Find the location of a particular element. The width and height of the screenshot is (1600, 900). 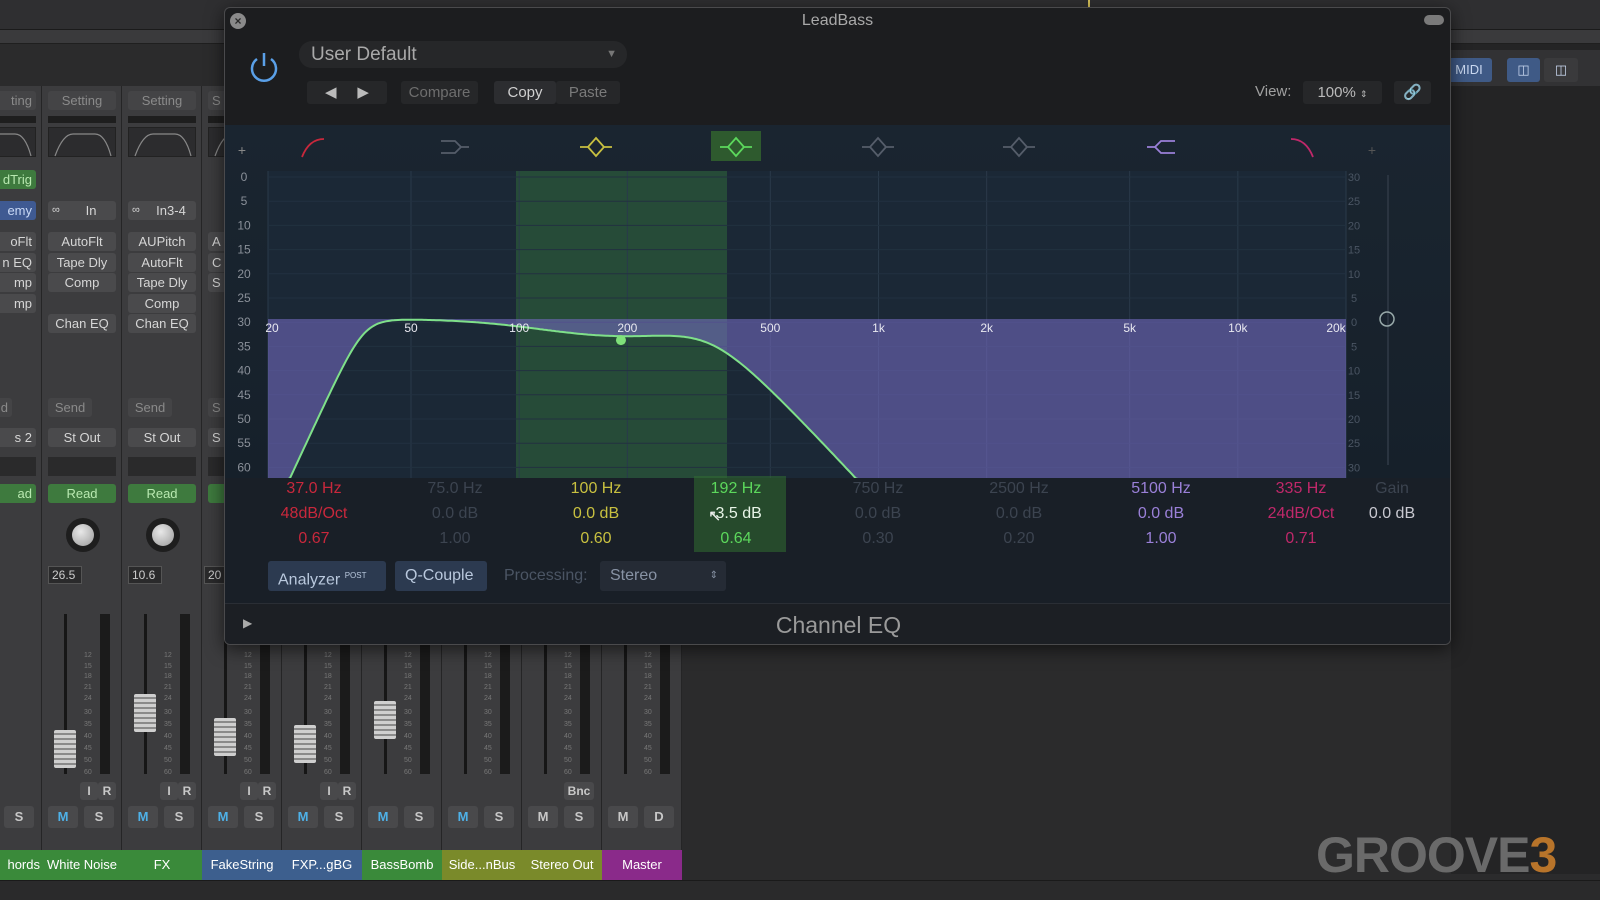

track-name: hords is located at coordinates (21, 865).